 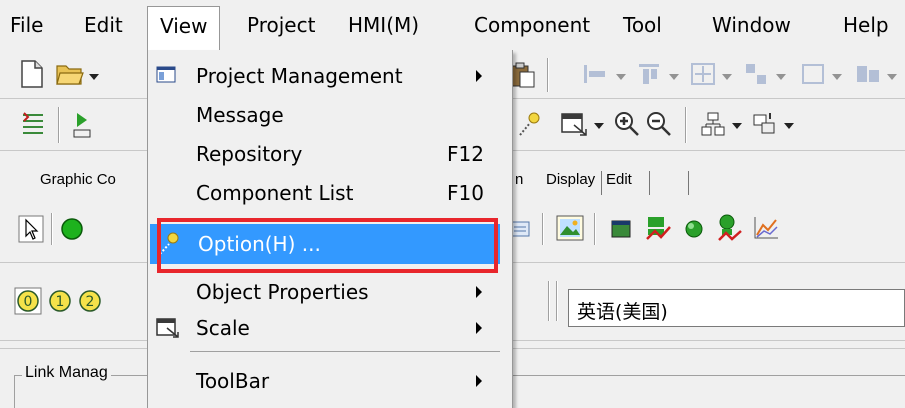 I want to click on zoom-out-icon, so click(x=659, y=124).